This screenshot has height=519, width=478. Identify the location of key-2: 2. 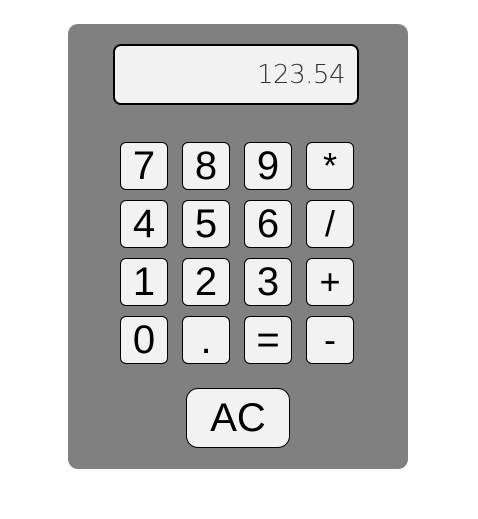
(206, 282).